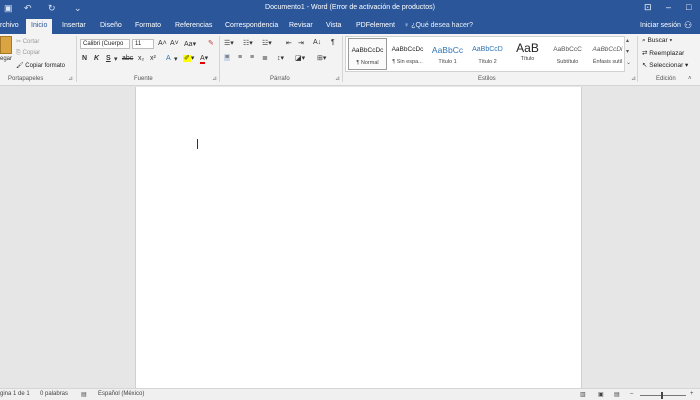 Image resolution: width=700 pixels, height=400 pixels. What do you see at coordinates (40, 65) in the screenshot?
I see `format-painter-button: 🖌 Copiar formato` at bounding box center [40, 65].